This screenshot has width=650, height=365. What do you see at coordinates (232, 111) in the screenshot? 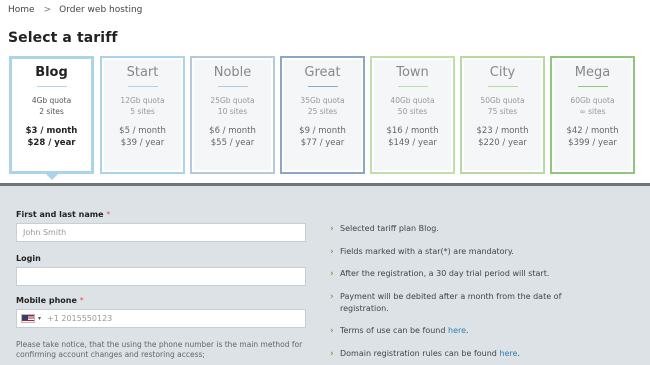
I see `plan-sites: 10 sites` at bounding box center [232, 111].